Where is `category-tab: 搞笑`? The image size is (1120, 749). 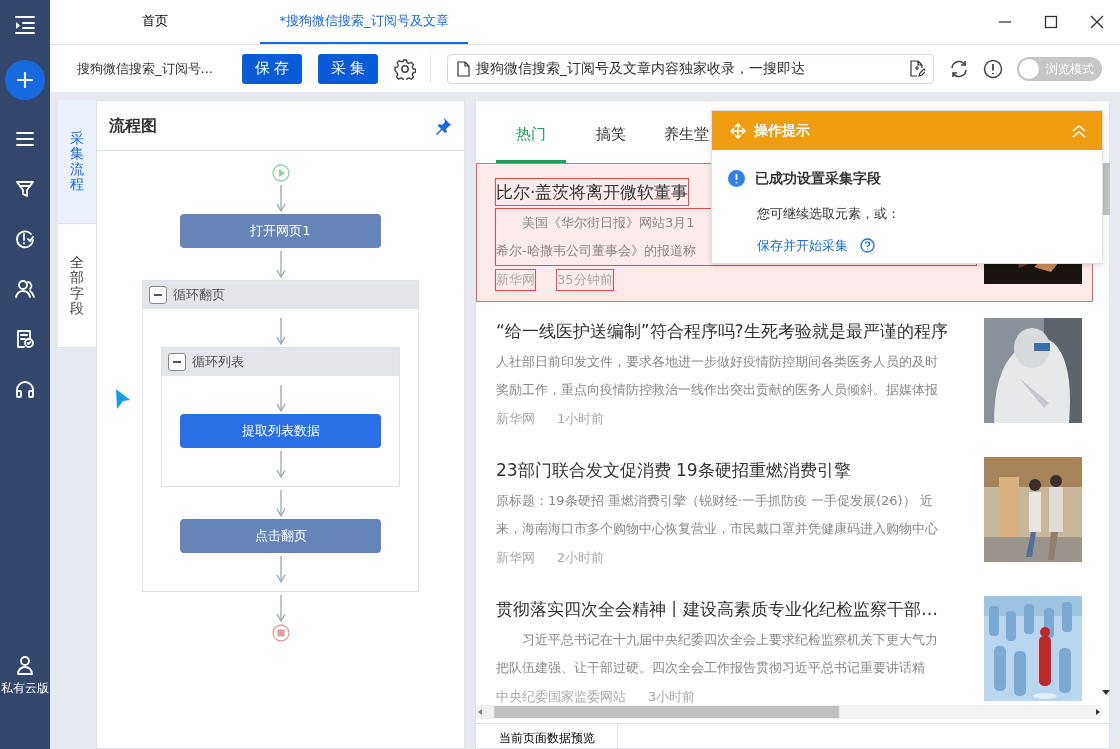 category-tab: 搞笑 is located at coordinates (611, 142).